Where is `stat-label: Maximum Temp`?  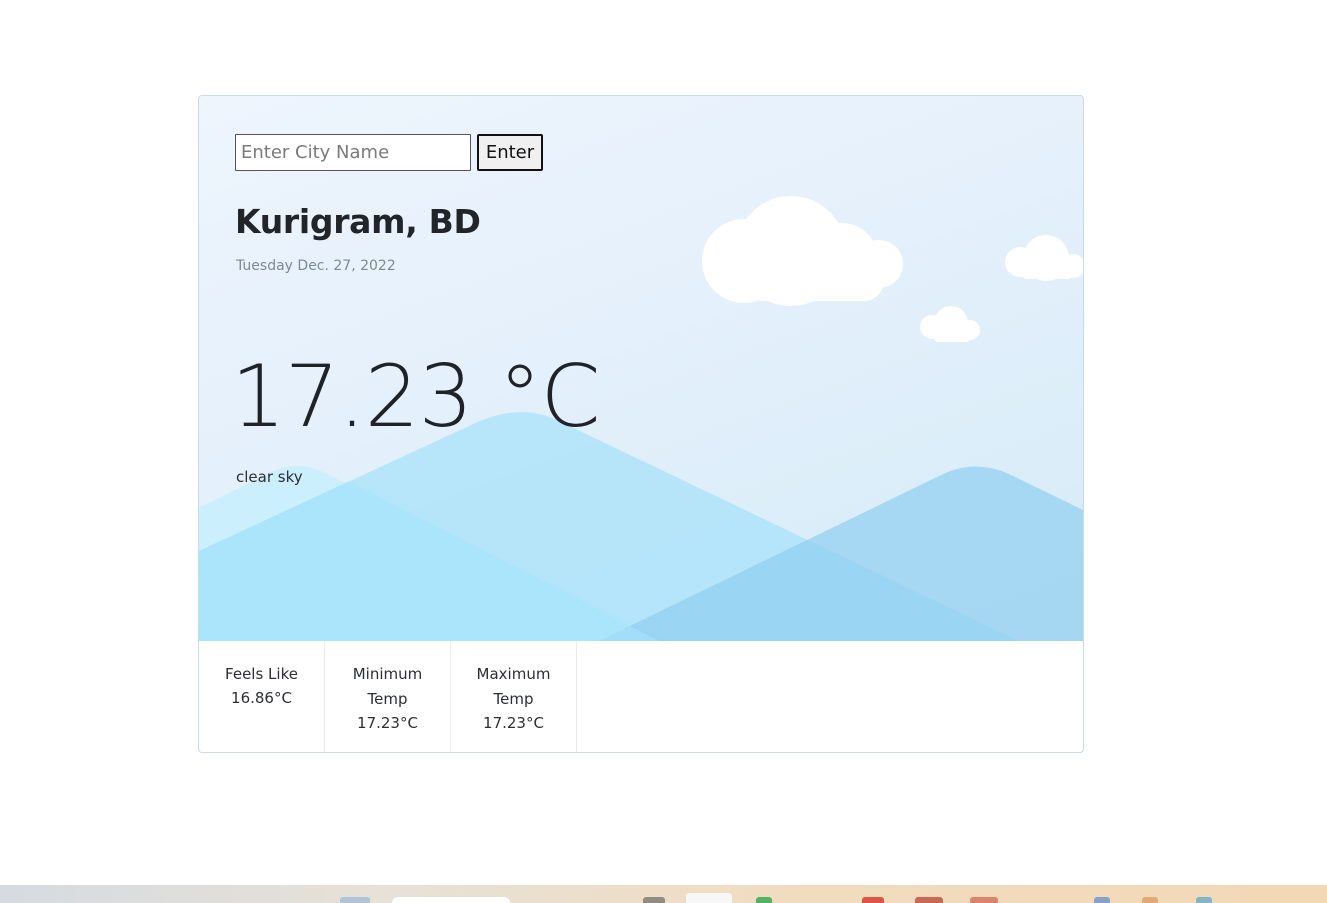
stat-label: Maximum Temp is located at coordinates (513, 686).